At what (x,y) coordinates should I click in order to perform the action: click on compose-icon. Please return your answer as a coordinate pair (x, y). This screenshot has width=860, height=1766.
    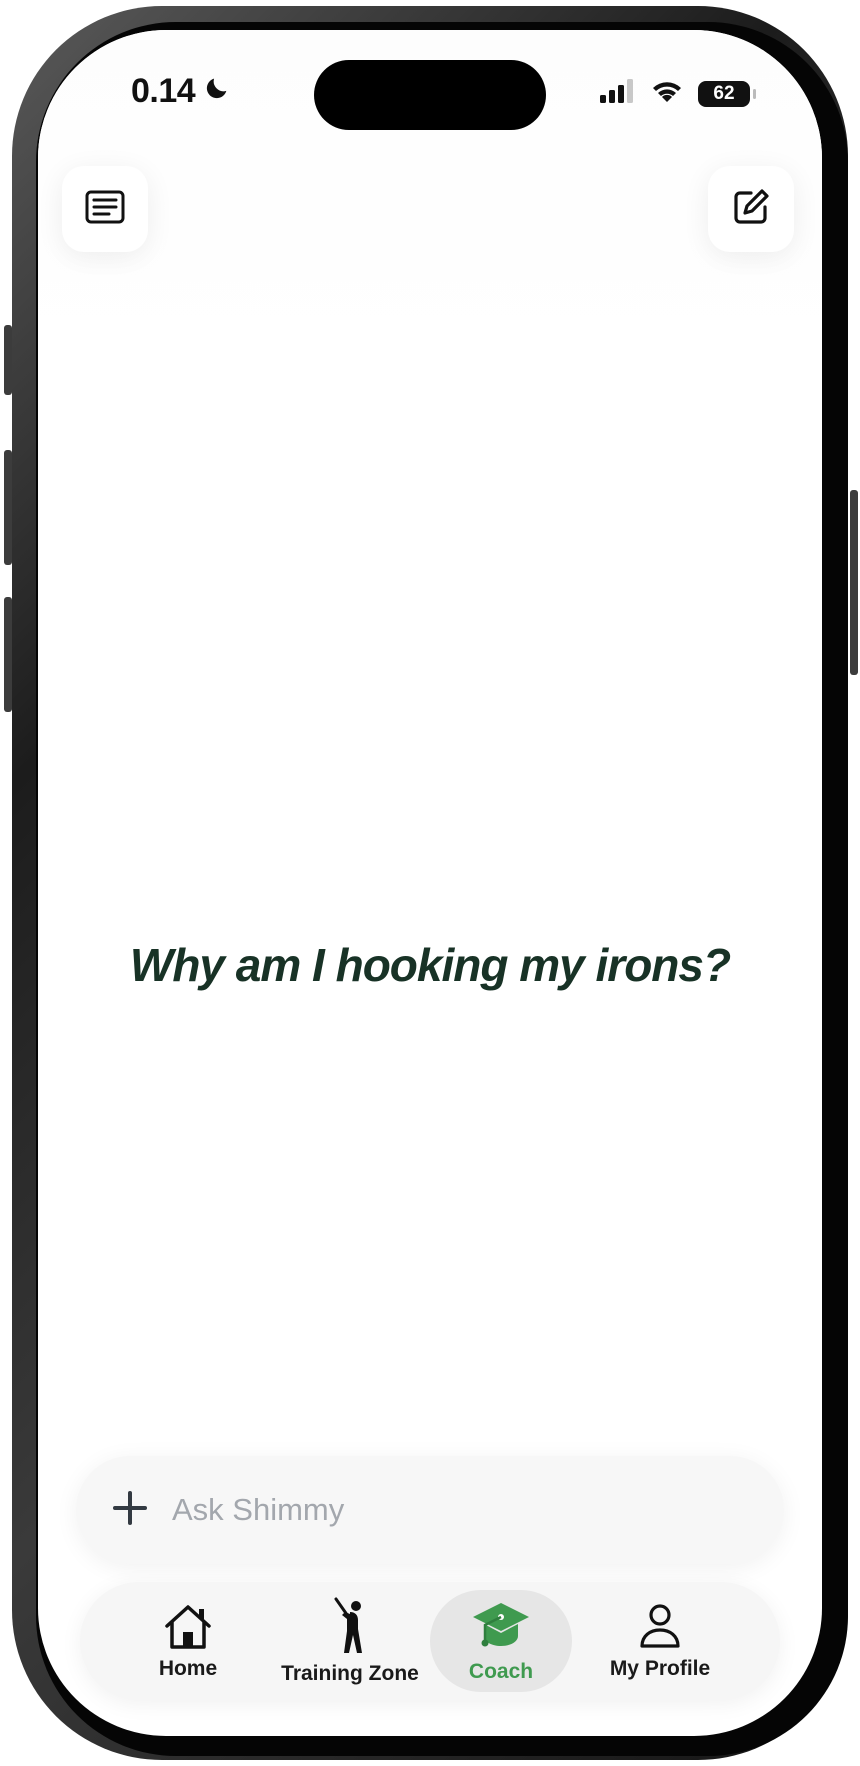
    Looking at the image, I should click on (751, 209).